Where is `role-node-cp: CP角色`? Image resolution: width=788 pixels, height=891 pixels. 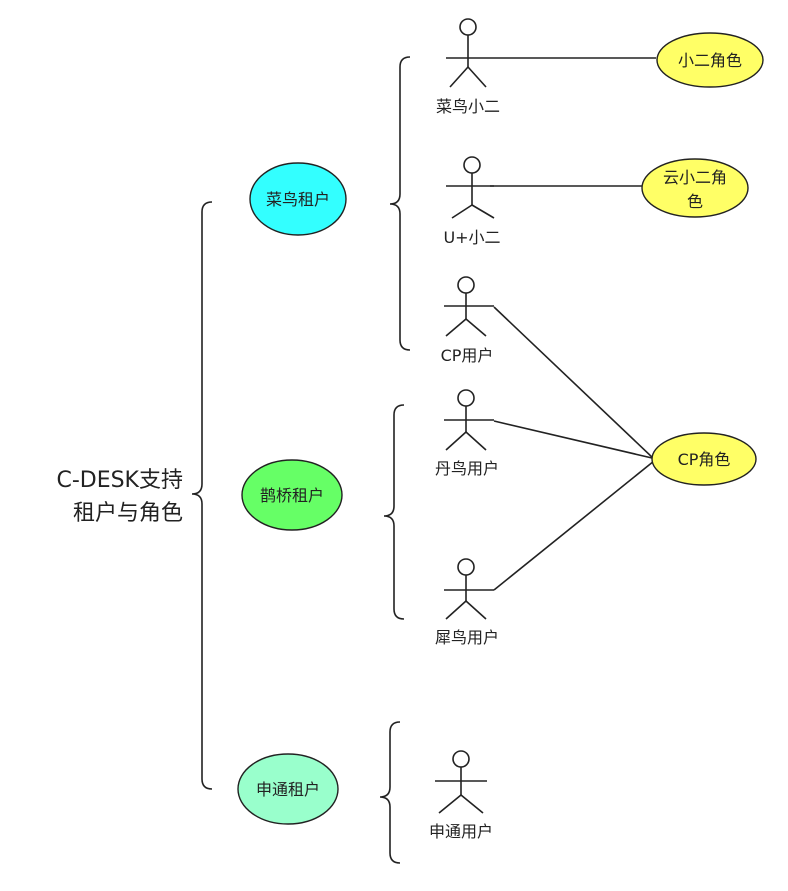 role-node-cp: CP角色 is located at coordinates (704, 459).